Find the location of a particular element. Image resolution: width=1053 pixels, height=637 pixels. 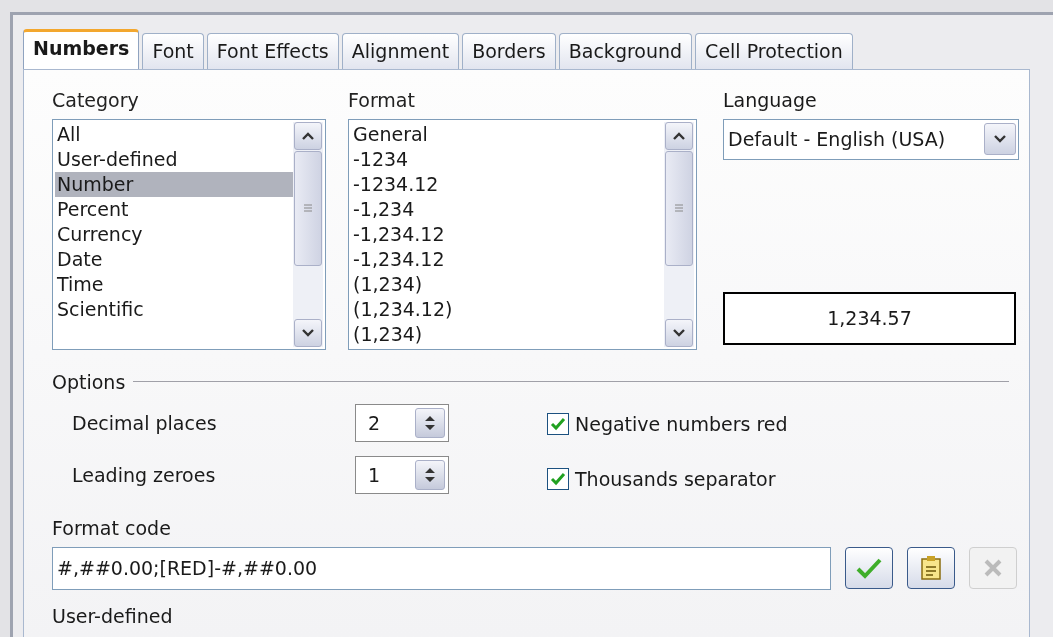

number-spinner: 1 is located at coordinates (402, 475).